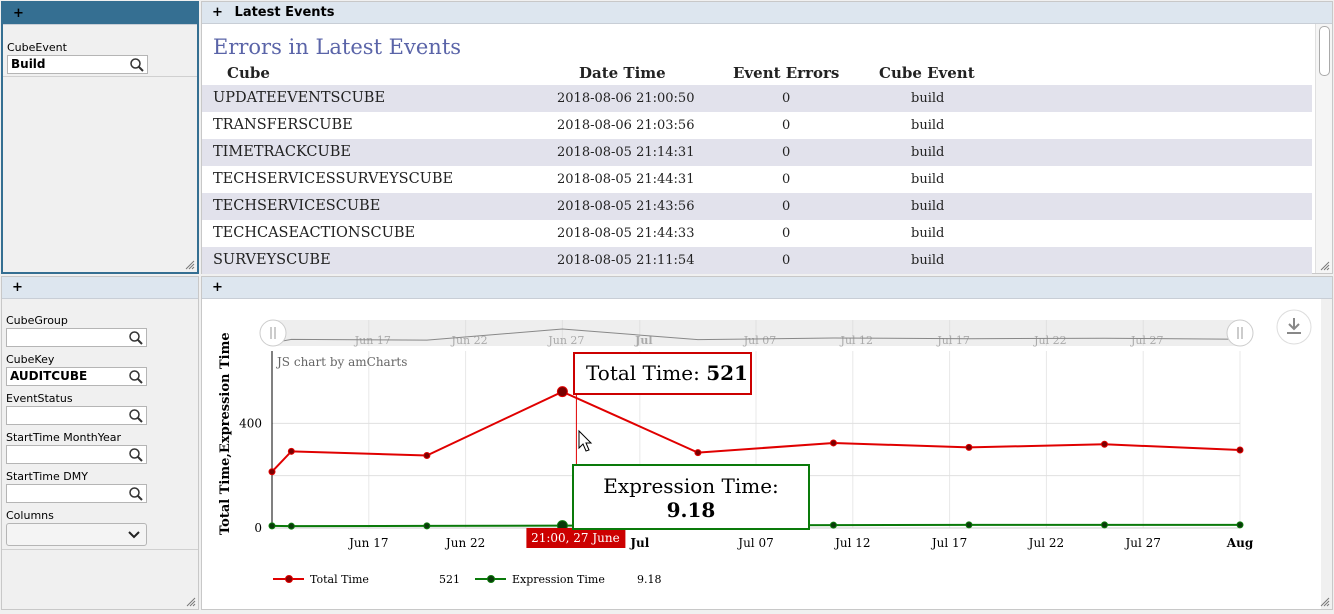  Describe the element at coordinates (76, 376) in the screenshot. I see `cube-key-input: AUDITCUBE` at that location.